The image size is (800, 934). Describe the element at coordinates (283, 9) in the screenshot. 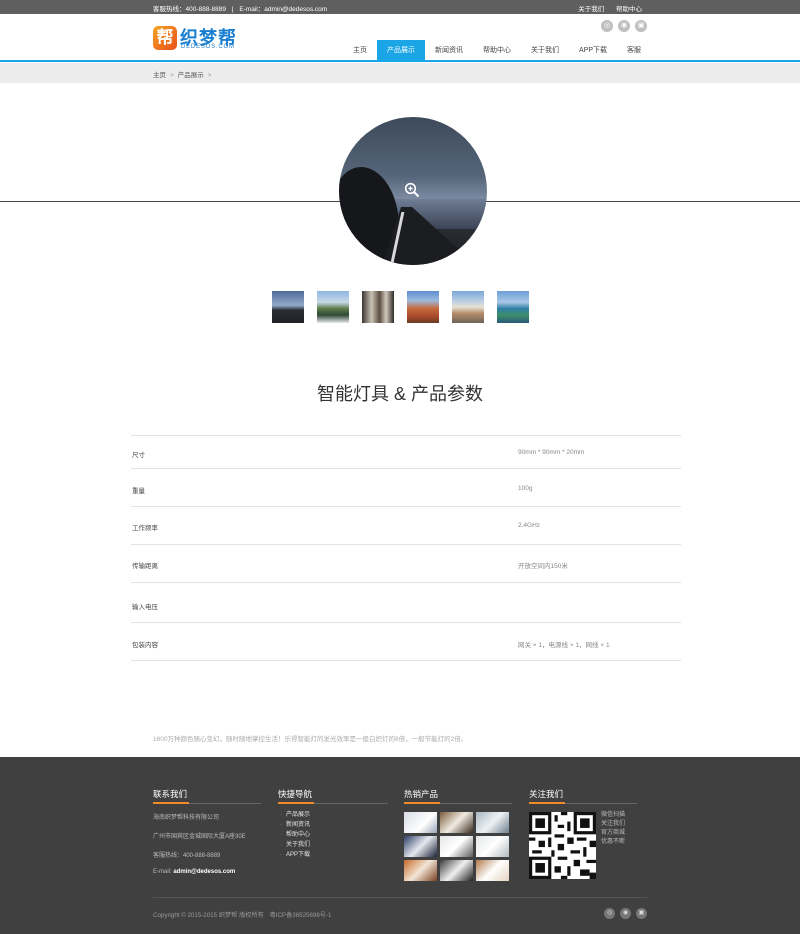

I see `top-email: E-mail：admin@dedesos.com` at that location.